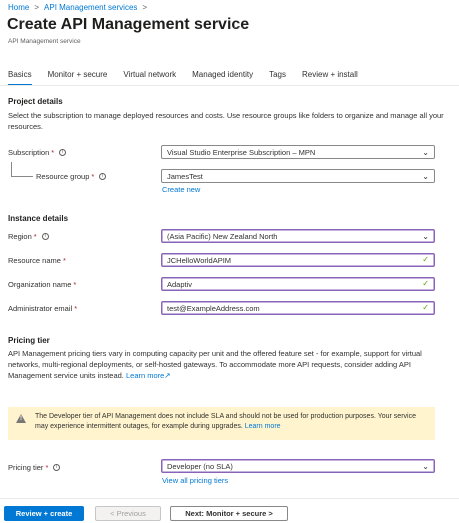 This screenshot has width=459, height=523. I want to click on breadcrumb: Home > API Management services >, so click(77, 7).